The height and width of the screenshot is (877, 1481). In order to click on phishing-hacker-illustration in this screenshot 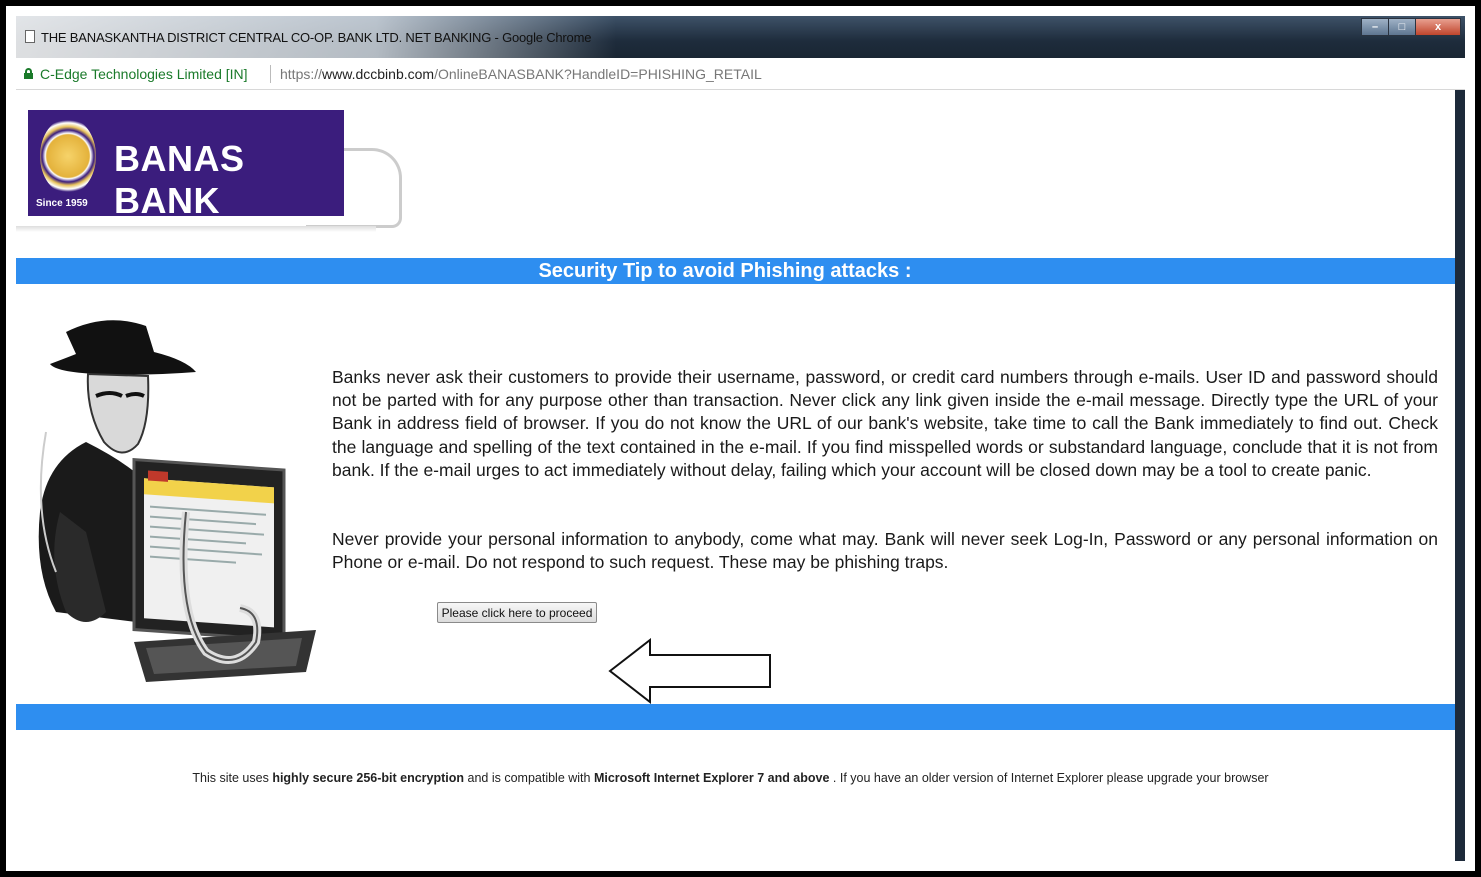, I will do `click(177, 501)`.